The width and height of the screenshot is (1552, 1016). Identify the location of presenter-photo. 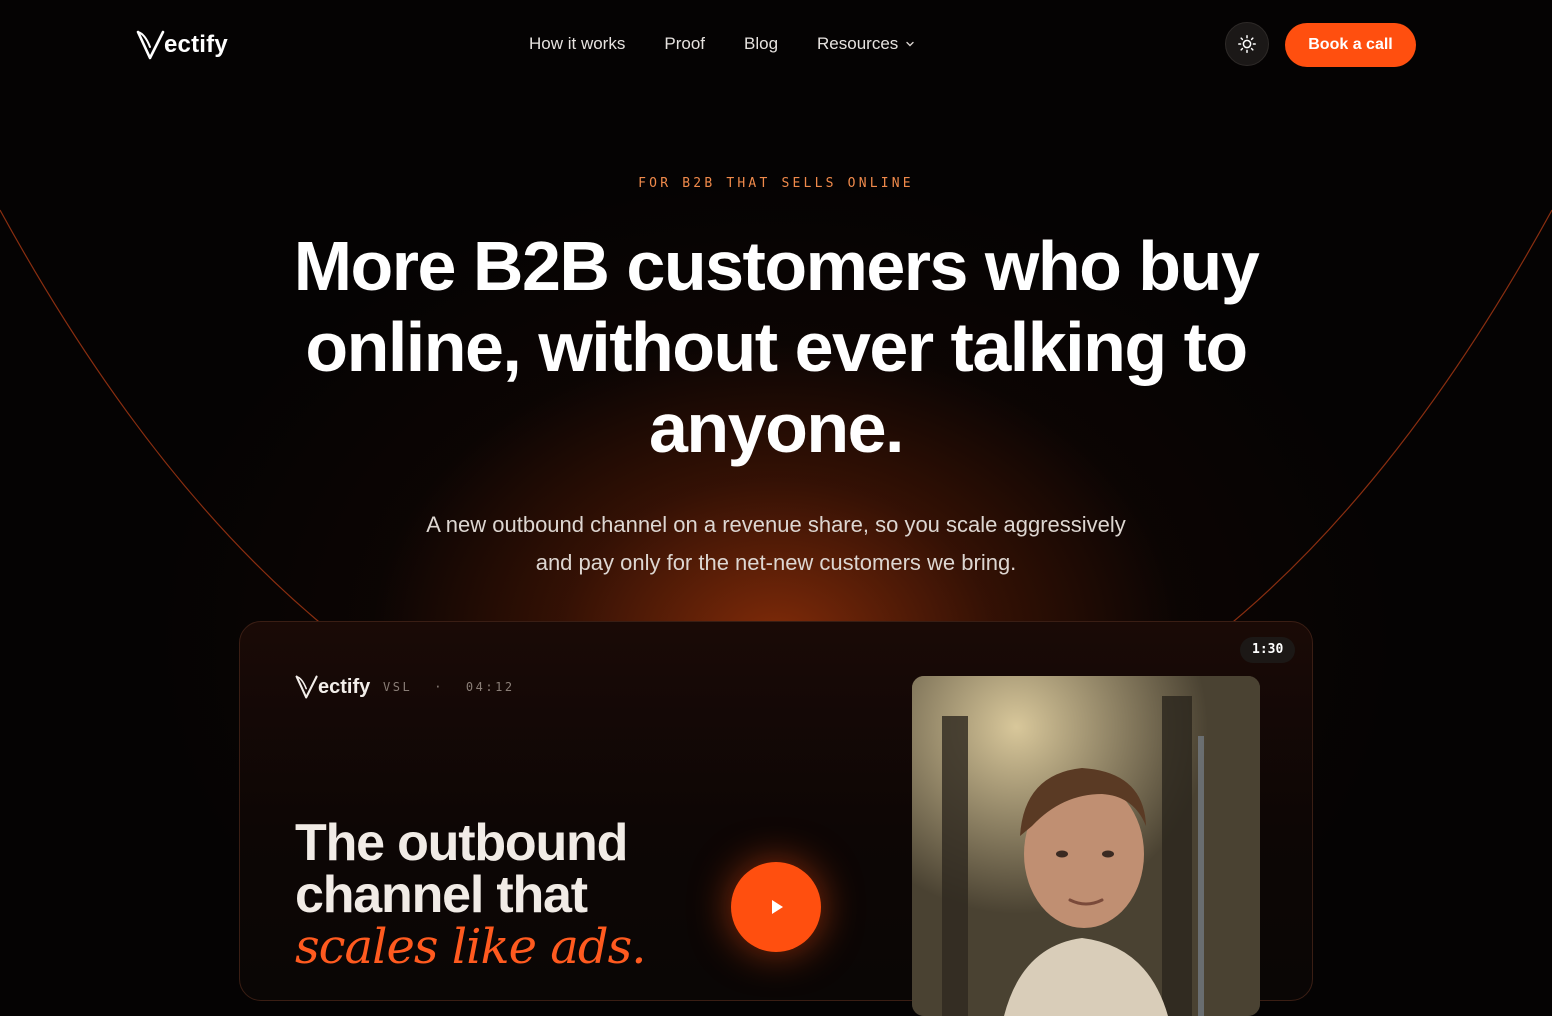
(1086, 846).